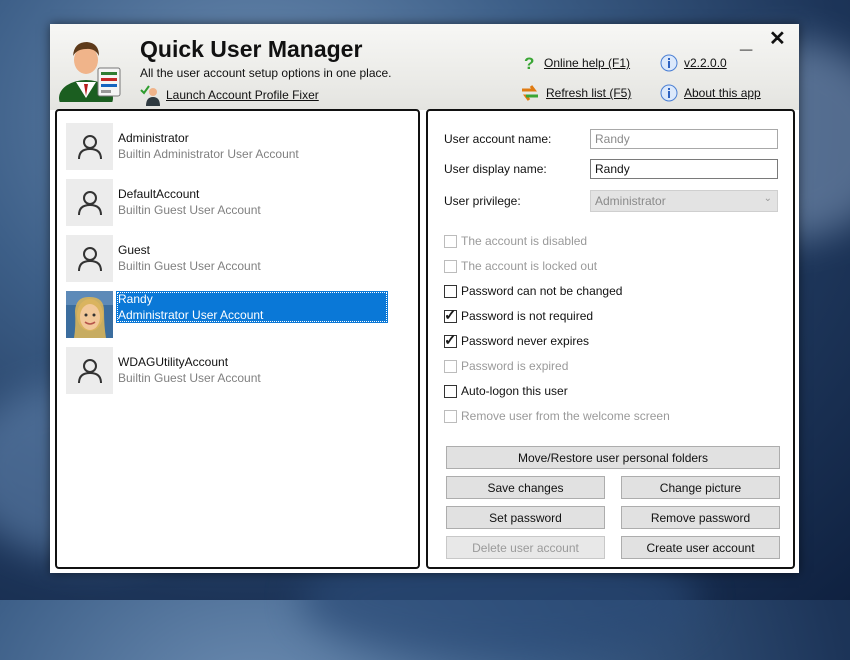 The height and width of the screenshot is (660, 850). What do you see at coordinates (153, 138) in the screenshot?
I see `user-name: Administrator` at bounding box center [153, 138].